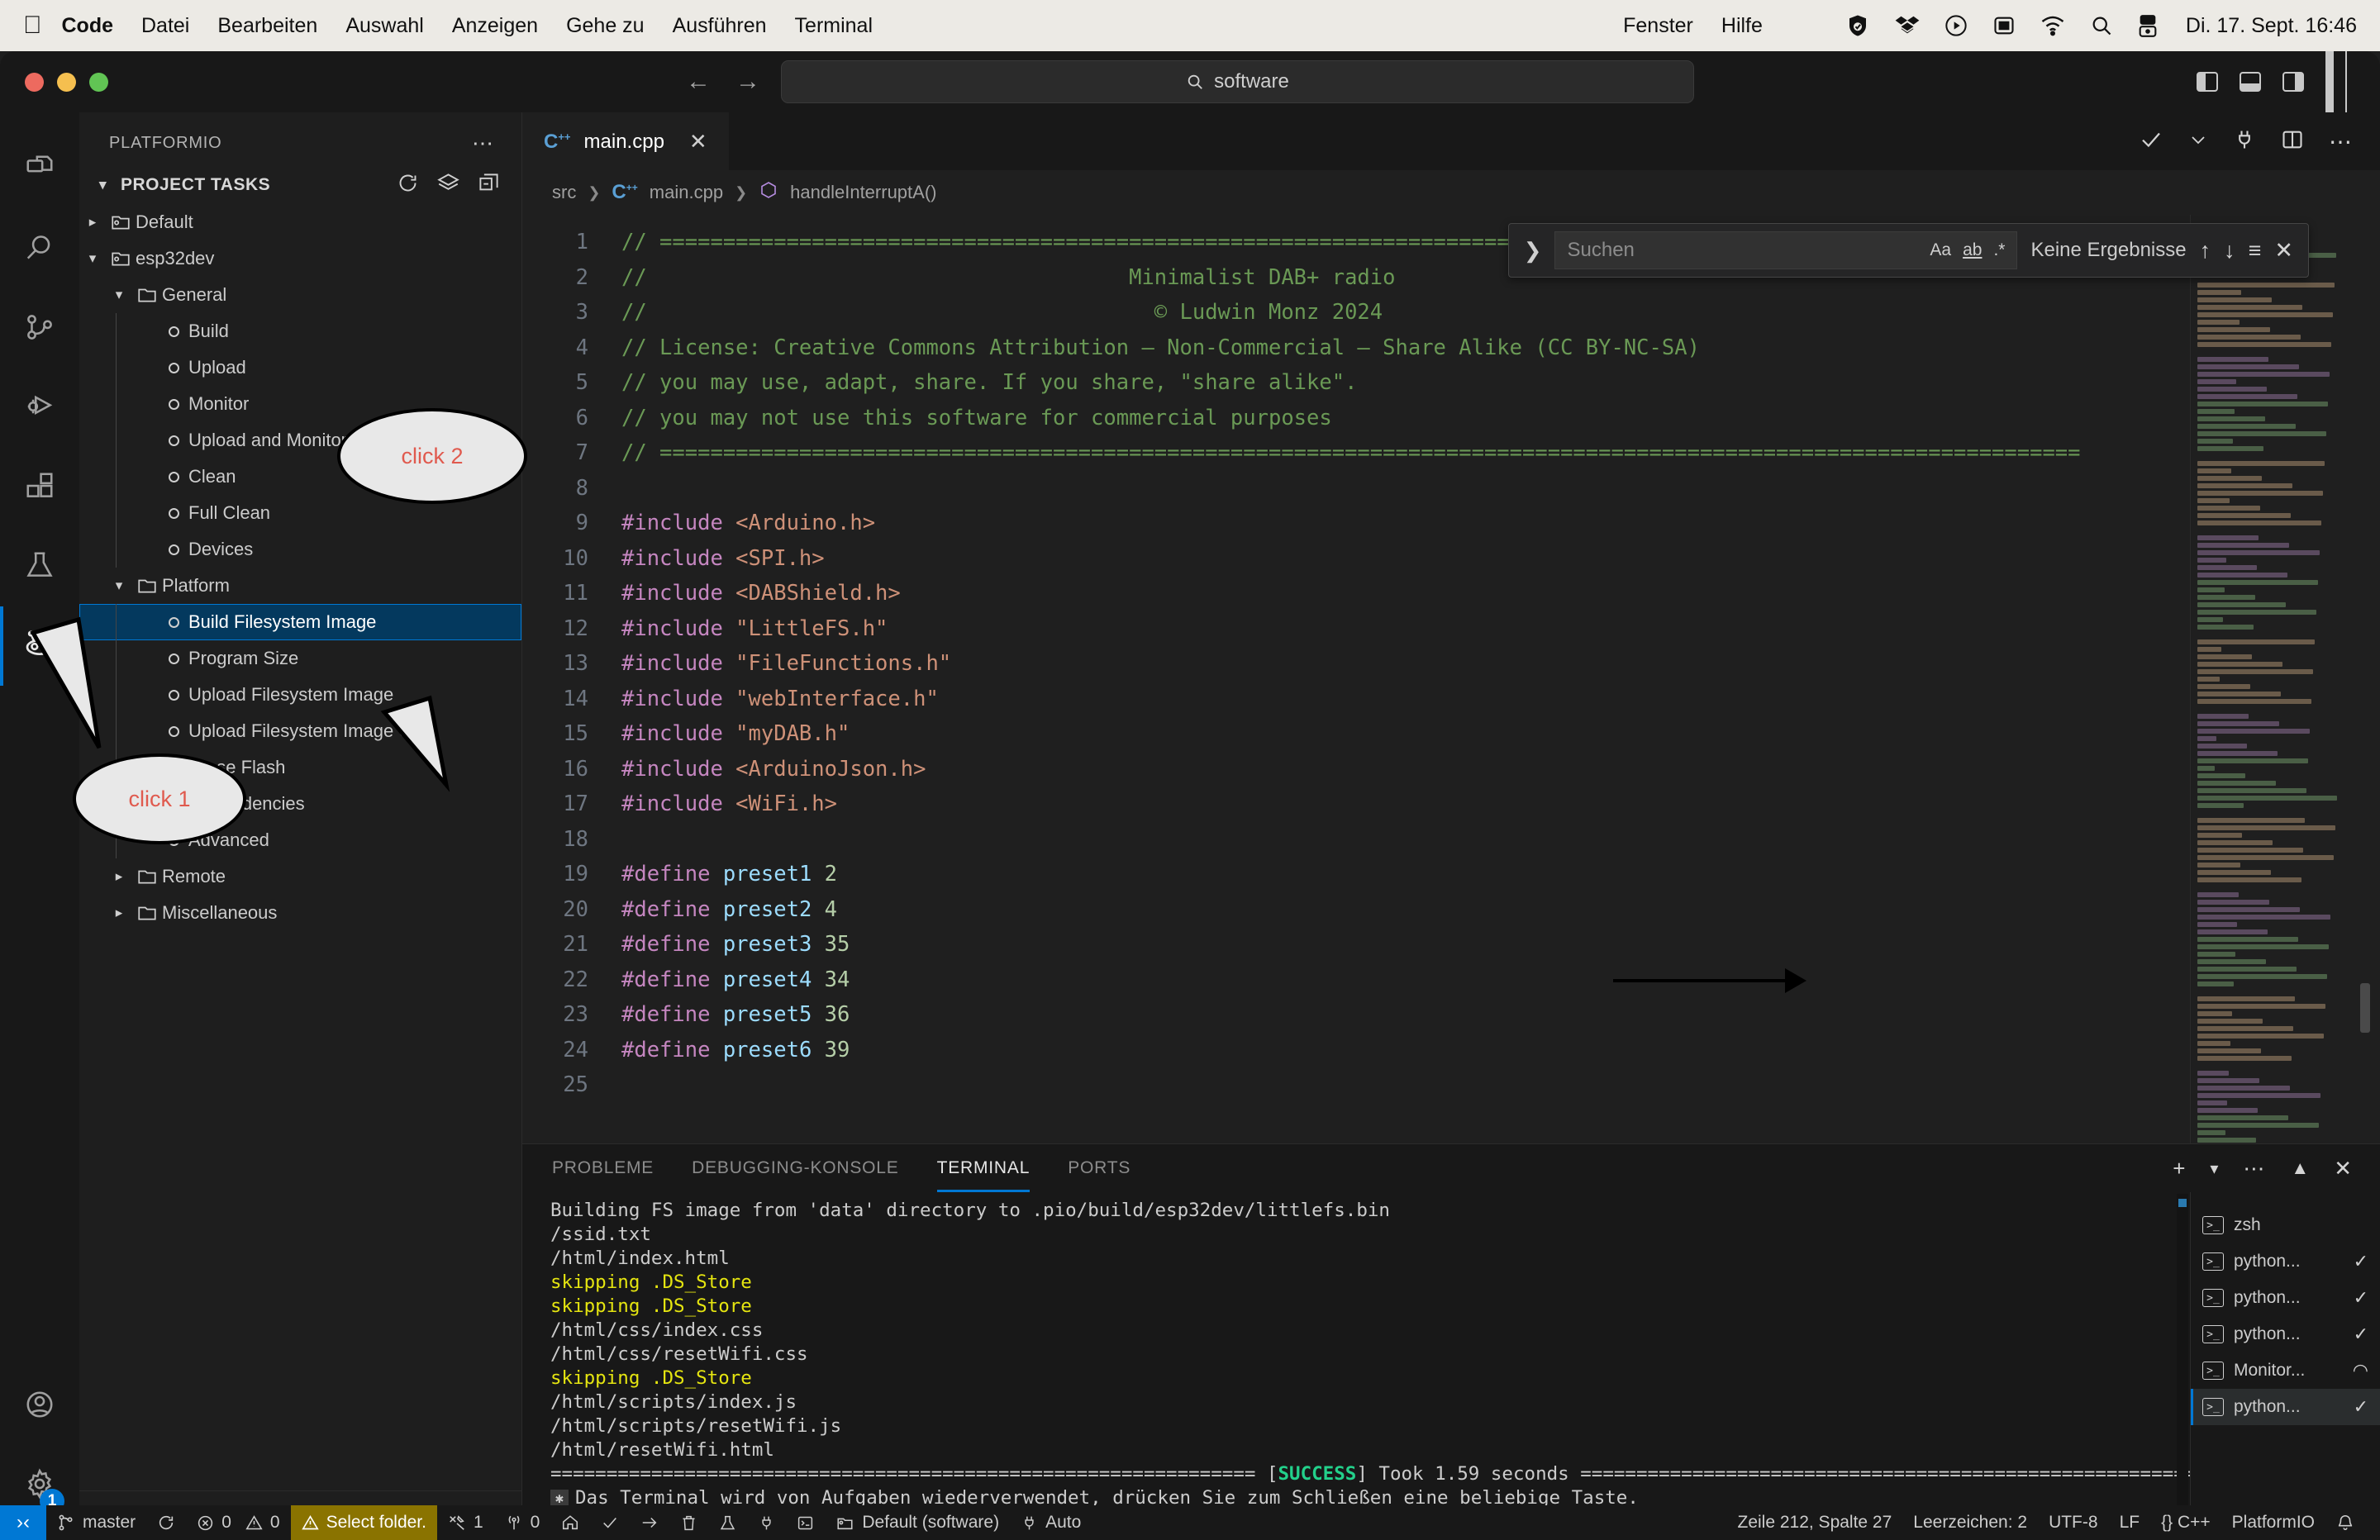  What do you see at coordinates (300, 222) in the screenshot?
I see `tree-item-default: ▸ Default` at bounding box center [300, 222].